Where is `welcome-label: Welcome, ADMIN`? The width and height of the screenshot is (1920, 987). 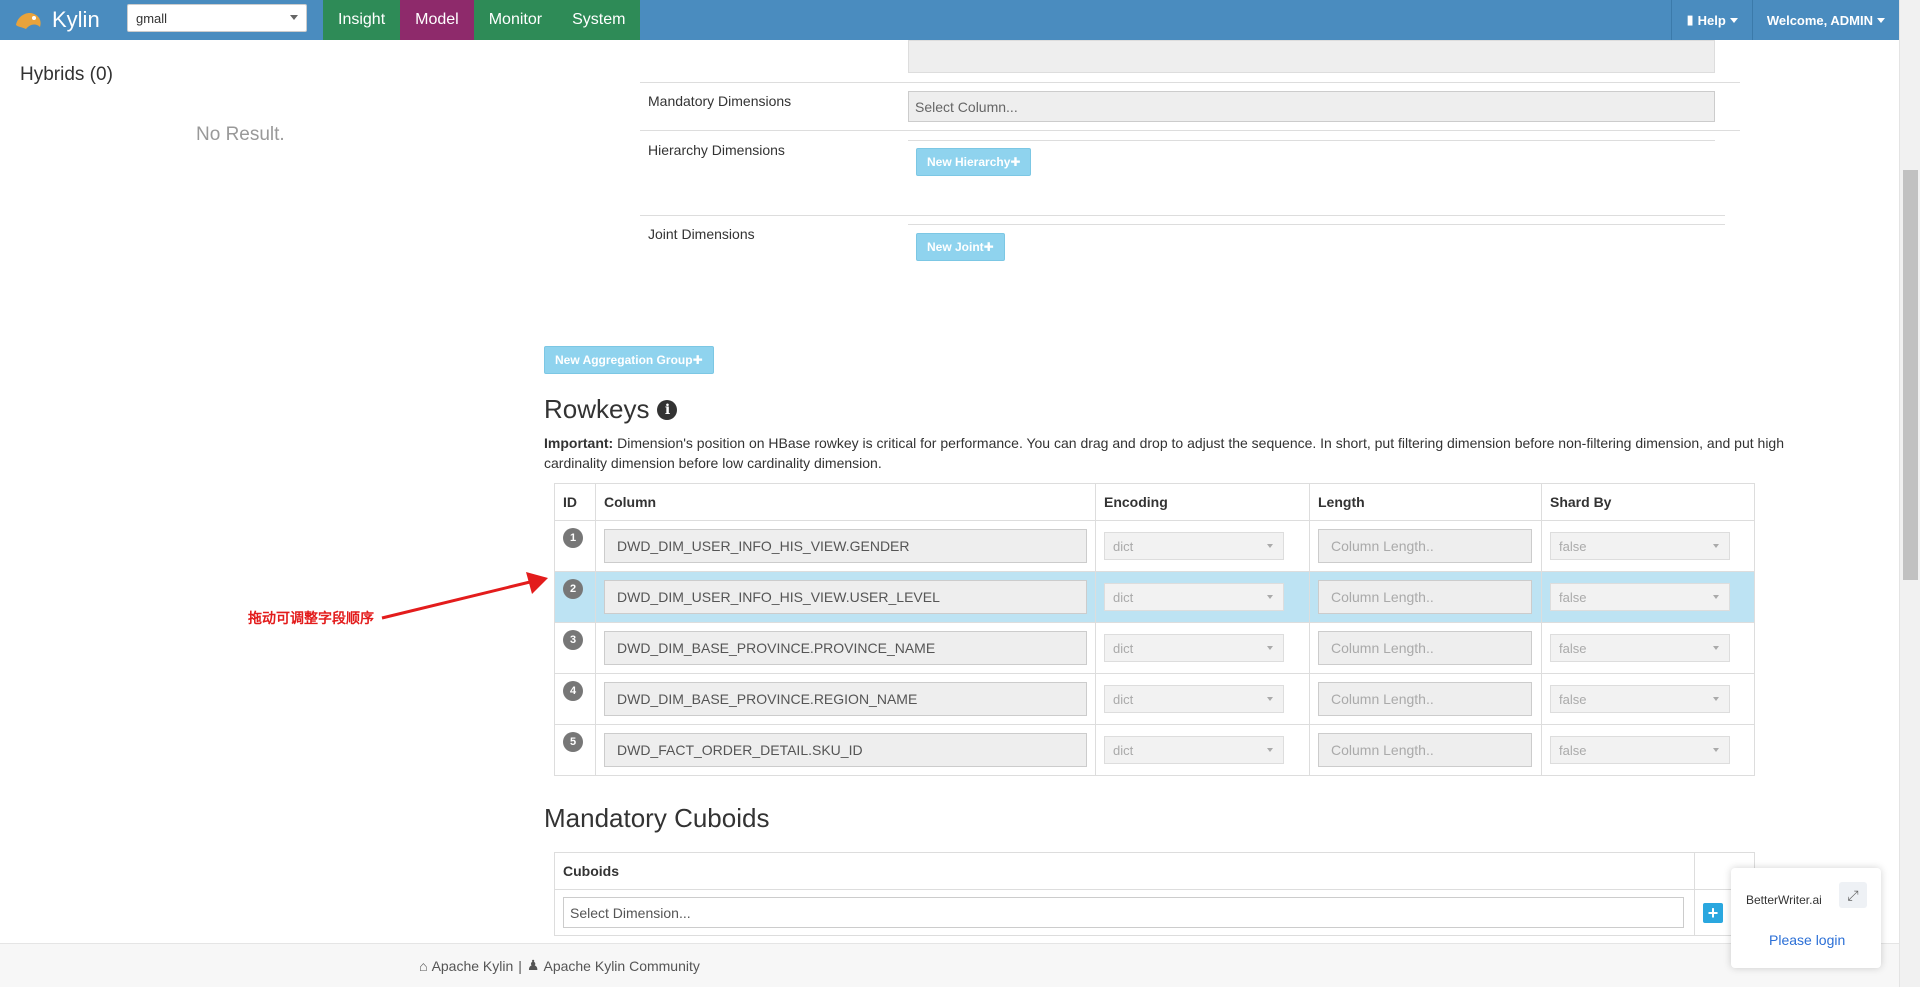
welcome-label: Welcome, ADMIN is located at coordinates (1819, 20).